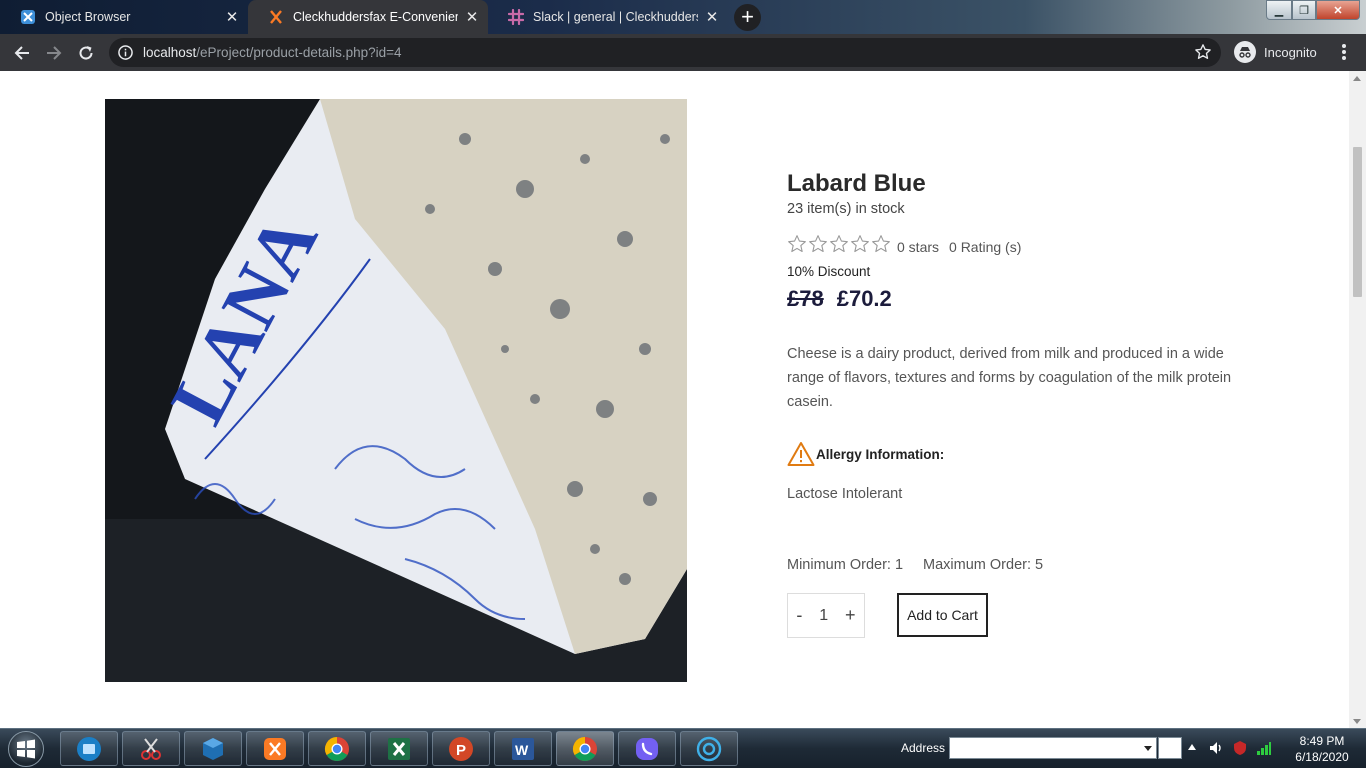 This screenshot has width=1366, height=768. I want to click on maximize-button: ❐, so click(1304, 10).